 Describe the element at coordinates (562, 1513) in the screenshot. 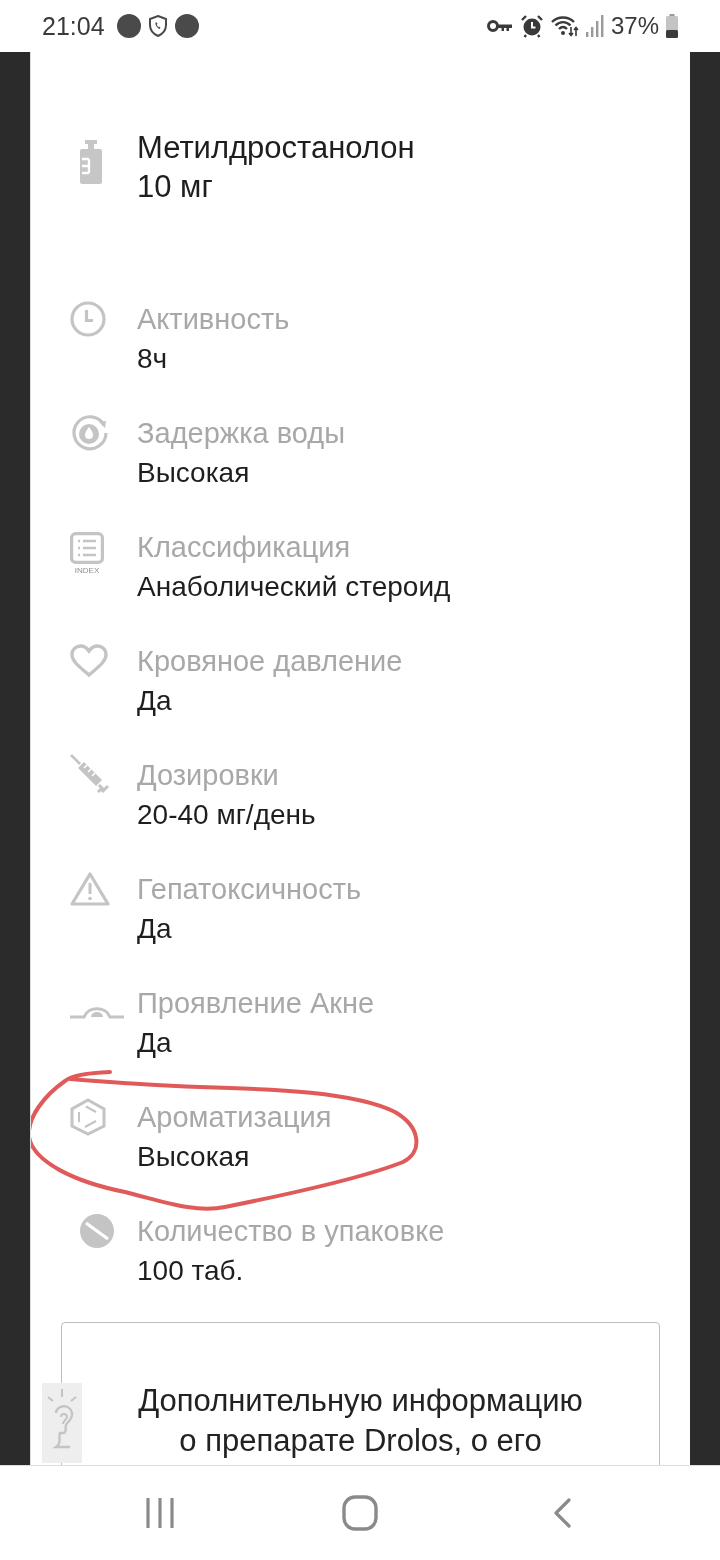

I see `back-icon` at that location.